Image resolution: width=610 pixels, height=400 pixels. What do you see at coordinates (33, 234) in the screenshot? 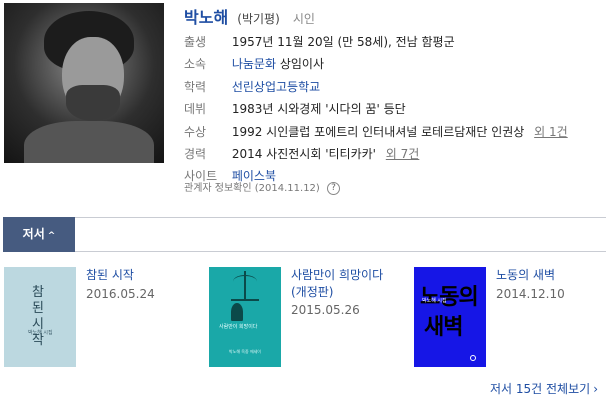
I see `tab-books-label: 저서` at bounding box center [33, 234].